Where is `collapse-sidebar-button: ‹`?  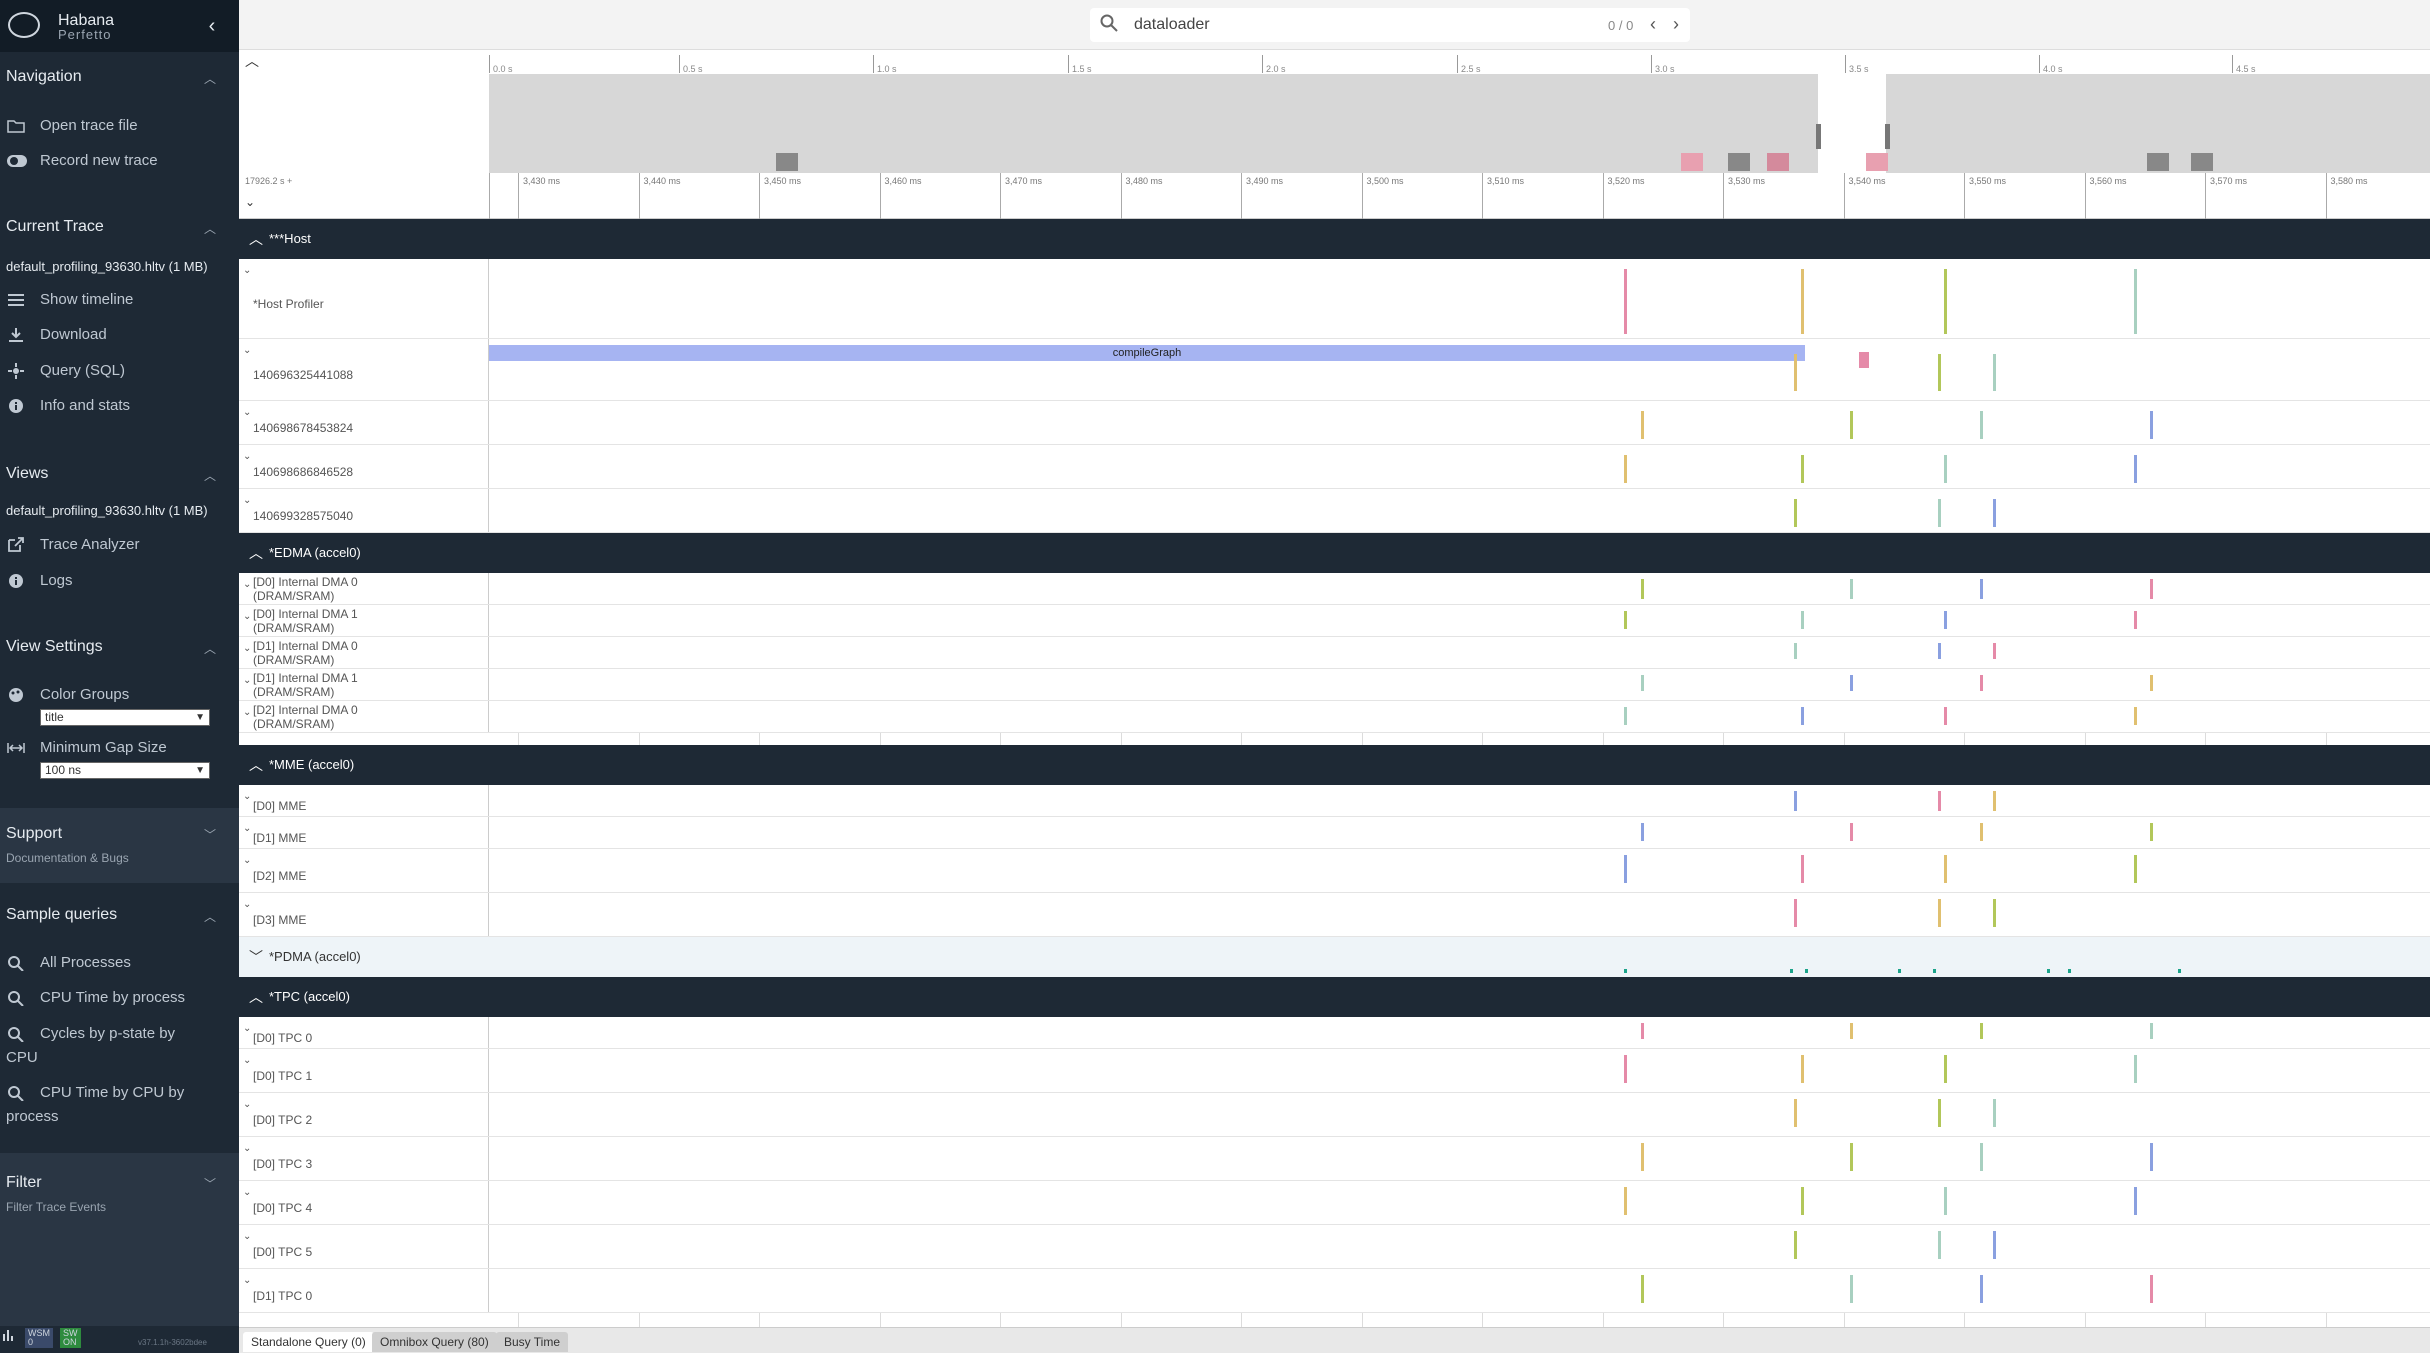 collapse-sidebar-button: ‹ is located at coordinates (212, 26).